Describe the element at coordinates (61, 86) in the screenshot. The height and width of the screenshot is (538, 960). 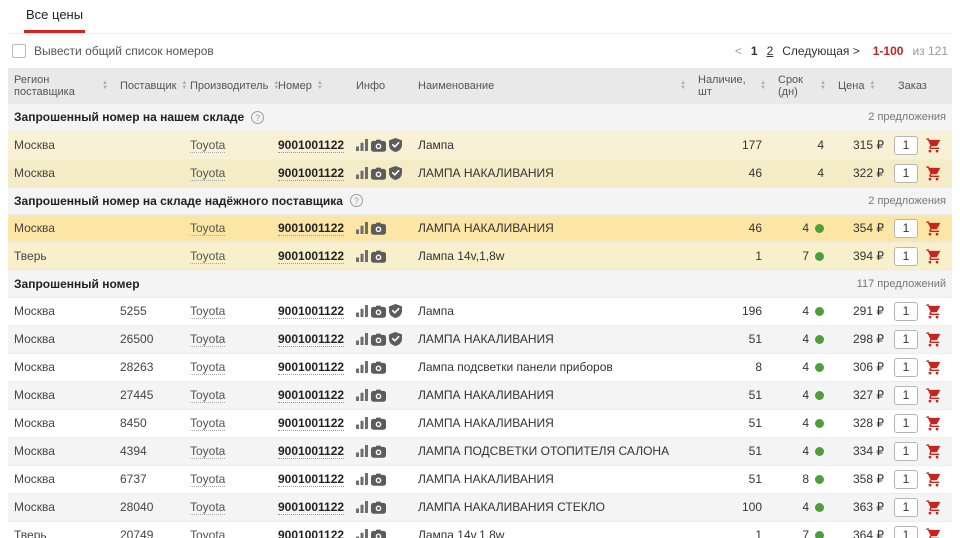
I see `column-header: Регион поставщика ▲ ▼` at that location.